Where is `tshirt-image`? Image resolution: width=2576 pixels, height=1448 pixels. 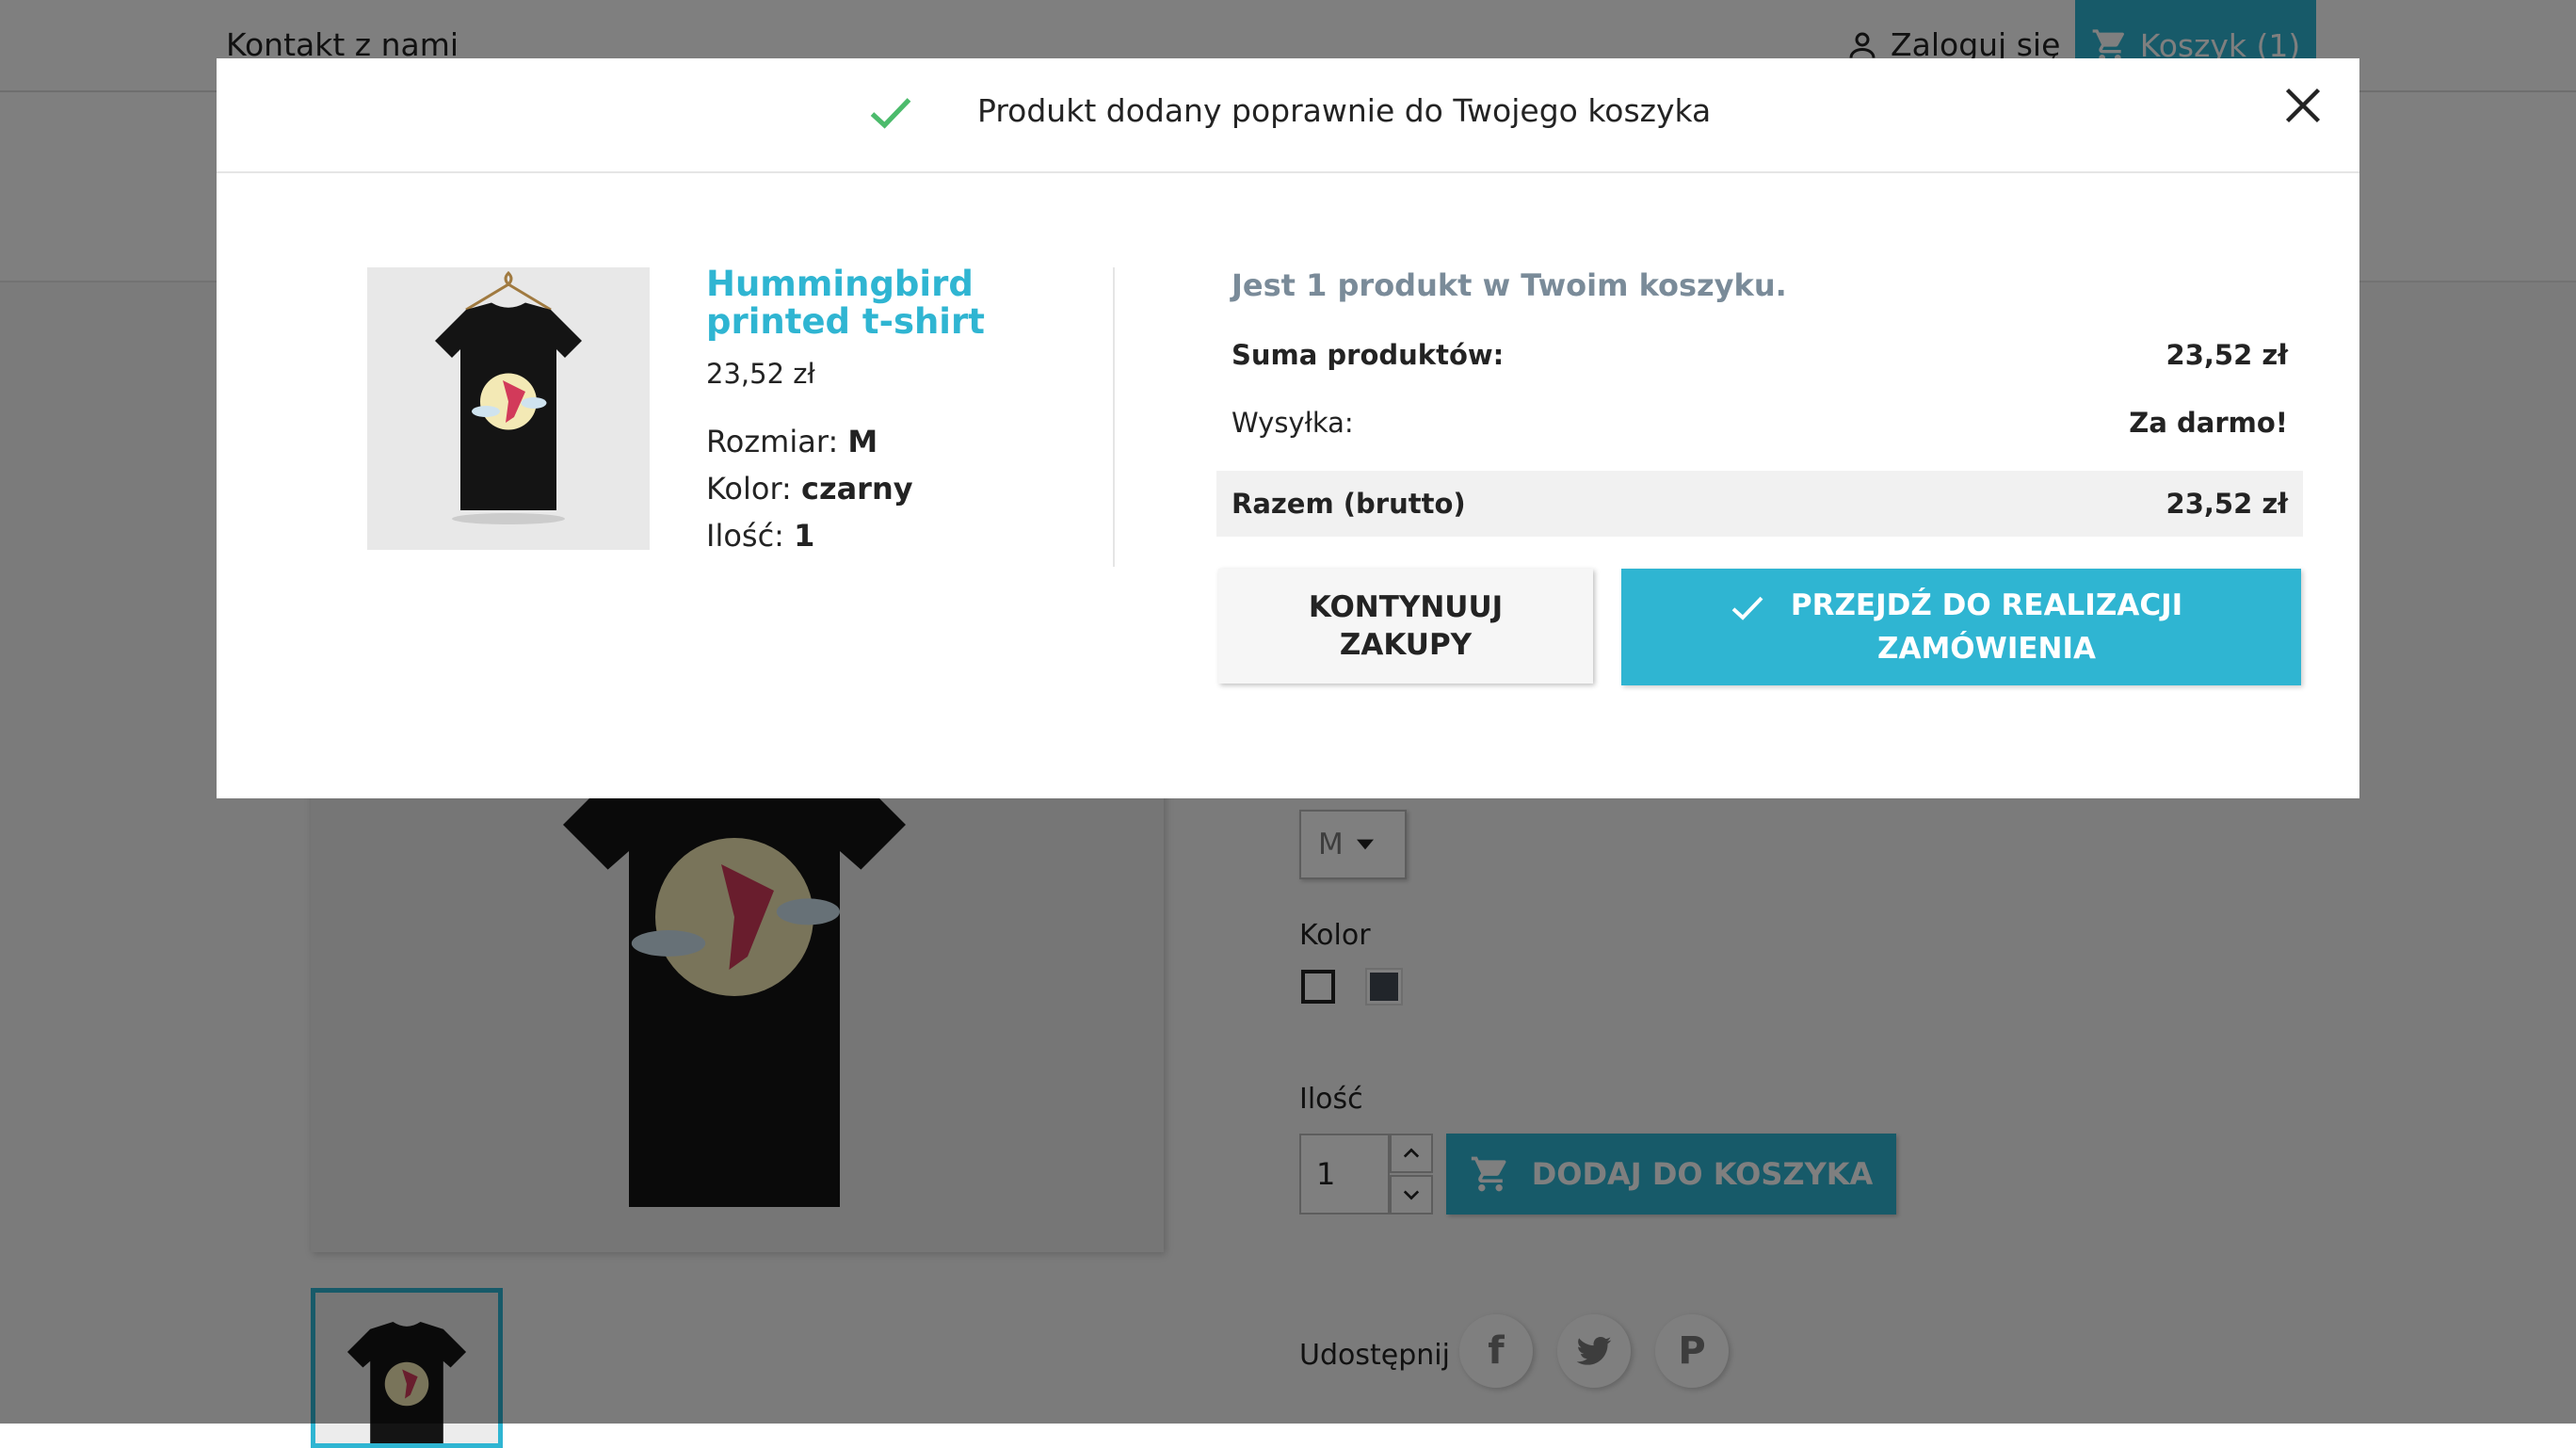 tshirt-image is located at coordinates (508, 397).